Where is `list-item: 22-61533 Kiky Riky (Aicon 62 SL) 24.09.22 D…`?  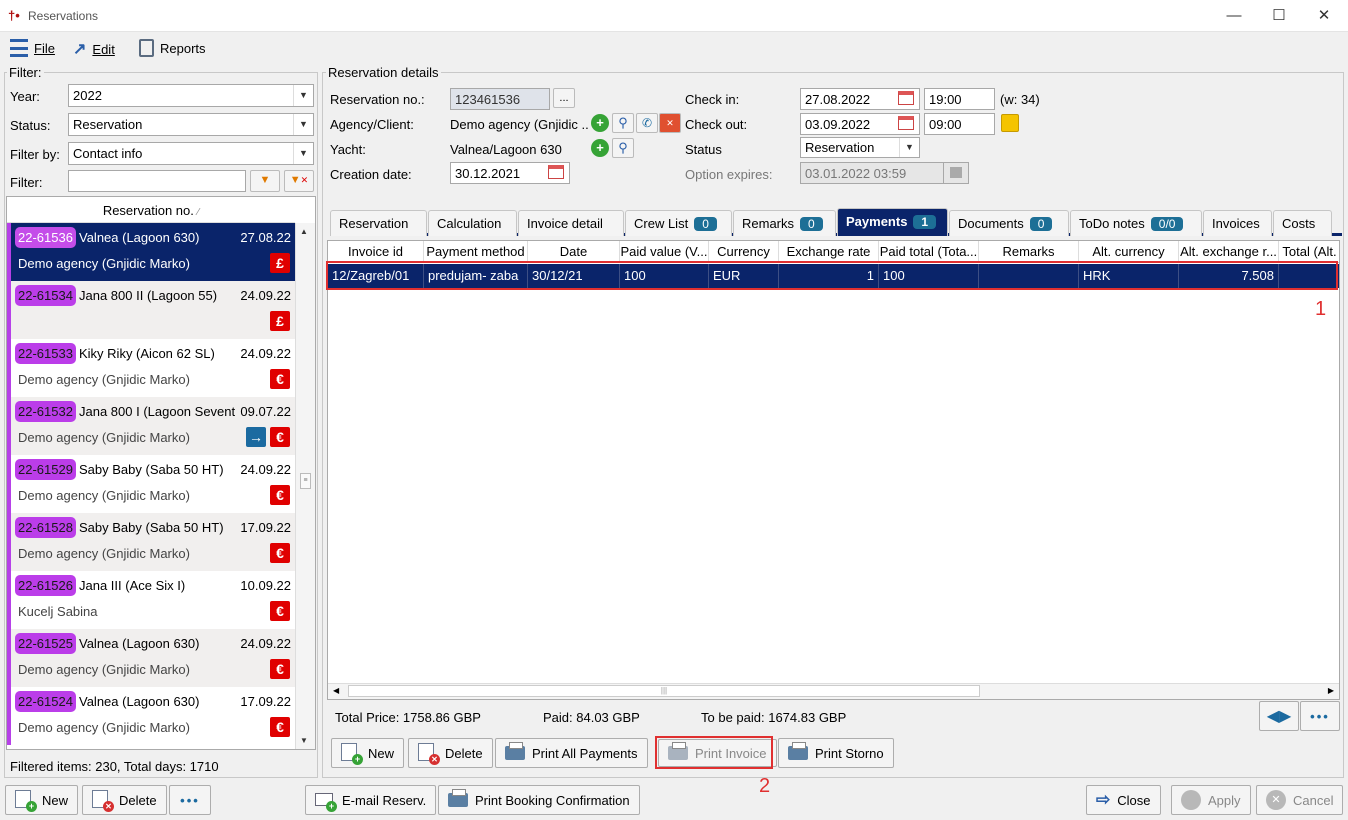
list-item: 22-61533 Kiky Riky (Aicon 62 SL) 24.09.22 D… is located at coordinates (151, 368).